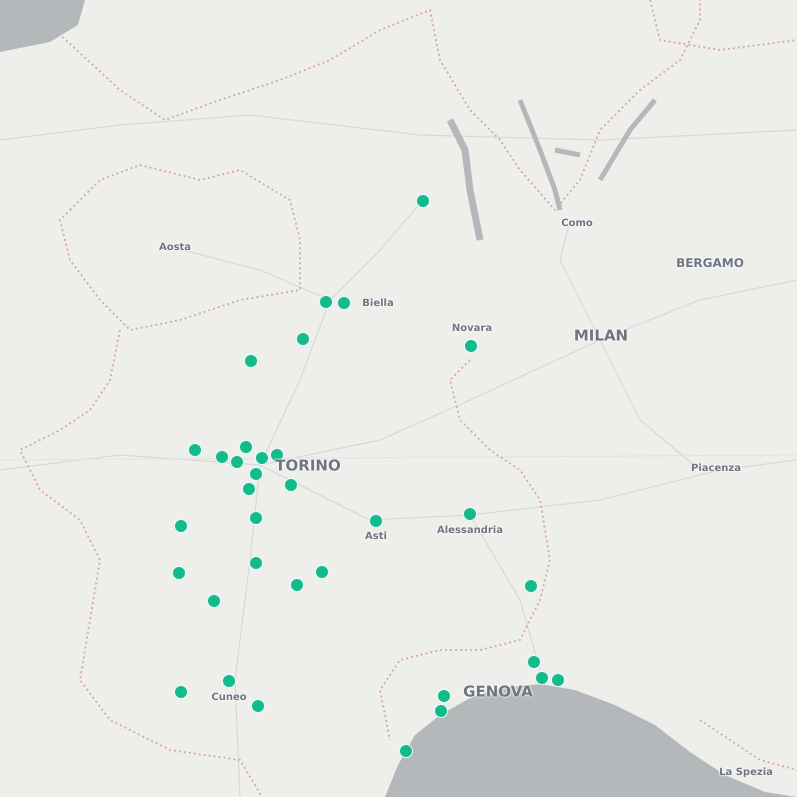 The height and width of the screenshot is (797, 797). What do you see at coordinates (472, 329) in the screenshot?
I see `city-label: Novara` at bounding box center [472, 329].